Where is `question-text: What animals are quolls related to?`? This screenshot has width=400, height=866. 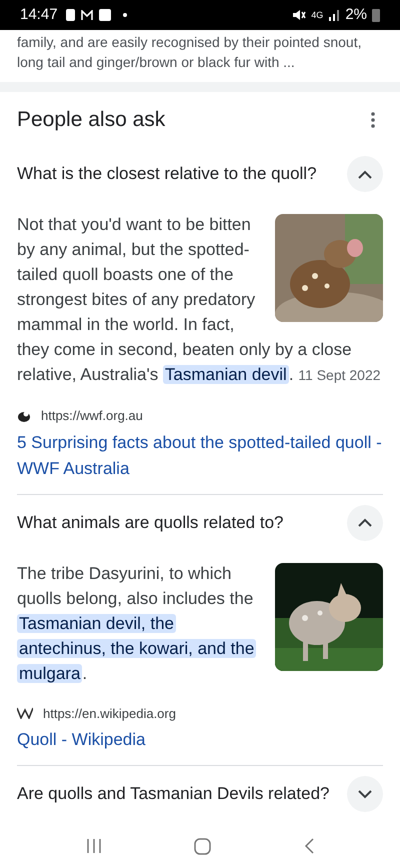 question-text: What animals are quolls related to? is located at coordinates (150, 523).